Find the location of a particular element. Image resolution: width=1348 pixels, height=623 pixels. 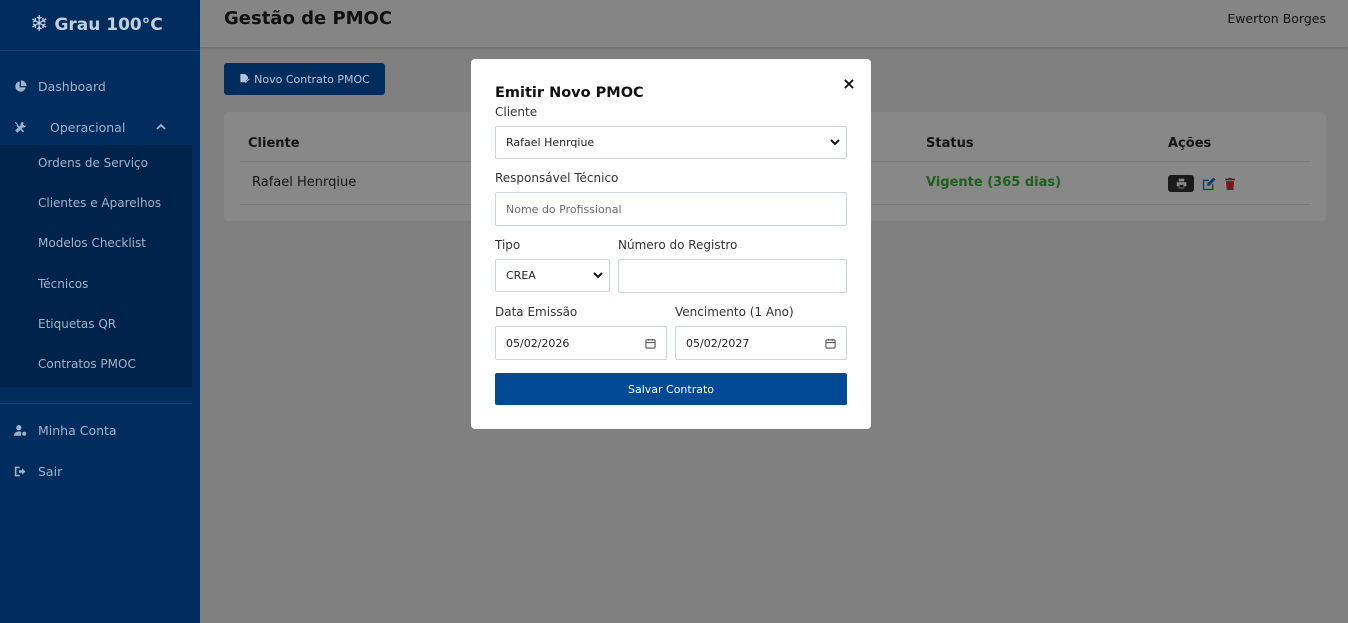

chevron-up-icon is located at coordinates (161, 127).